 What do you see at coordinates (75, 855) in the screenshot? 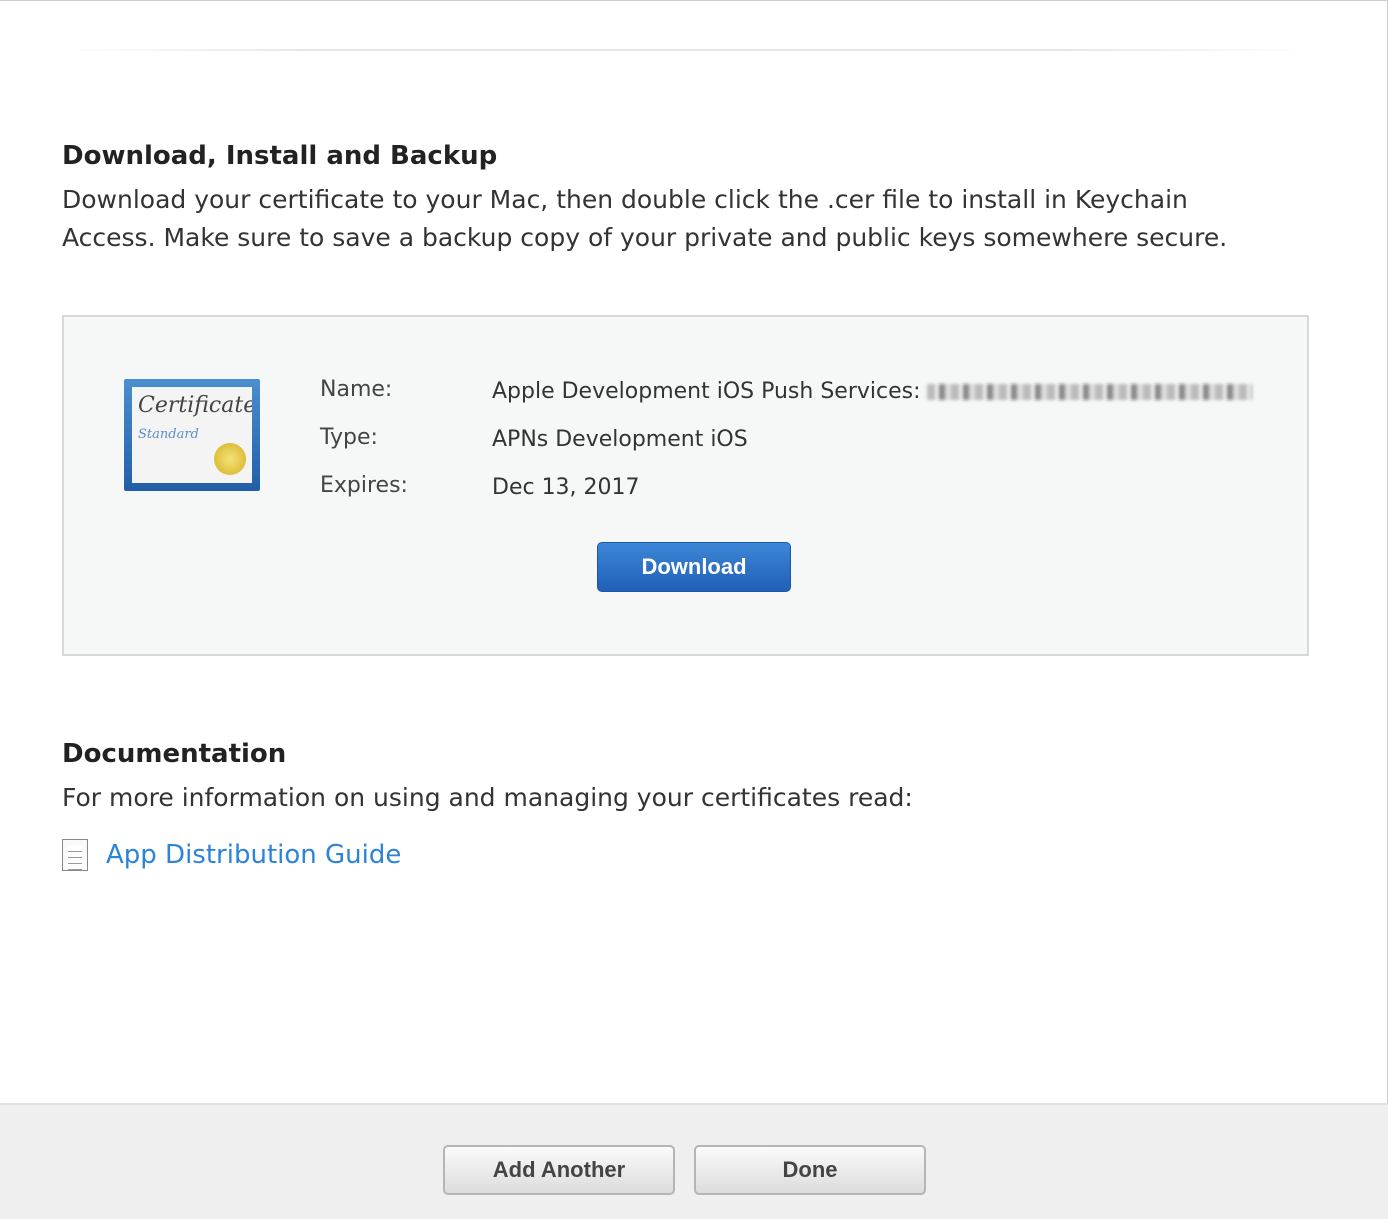
I see `document-icon` at bounding box center [75, 855].